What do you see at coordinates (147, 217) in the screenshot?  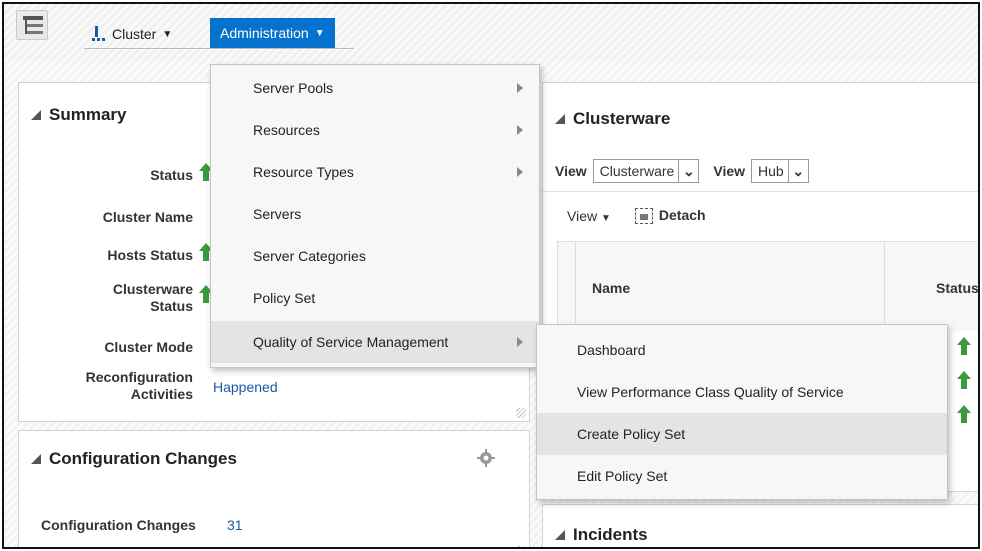 I see `cluster-name-label: Cluster Name` at bounding box center [147, 217].